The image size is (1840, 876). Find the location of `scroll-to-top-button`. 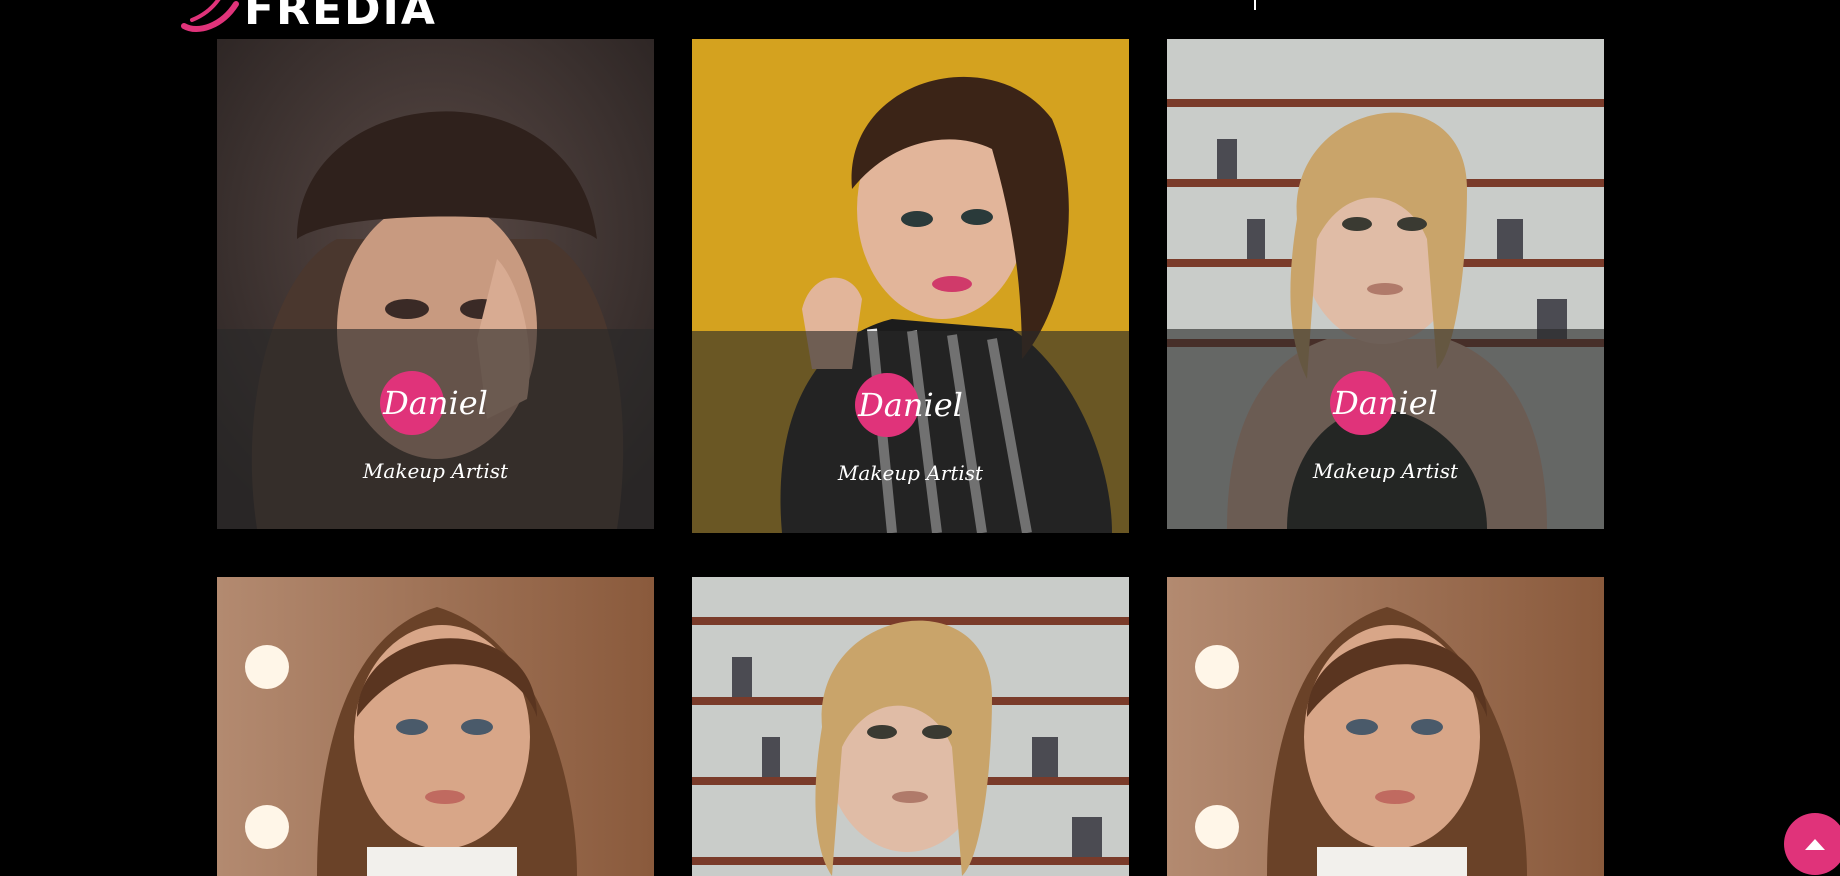

scroll-to-top-button is located at coordinates (1812, 844).